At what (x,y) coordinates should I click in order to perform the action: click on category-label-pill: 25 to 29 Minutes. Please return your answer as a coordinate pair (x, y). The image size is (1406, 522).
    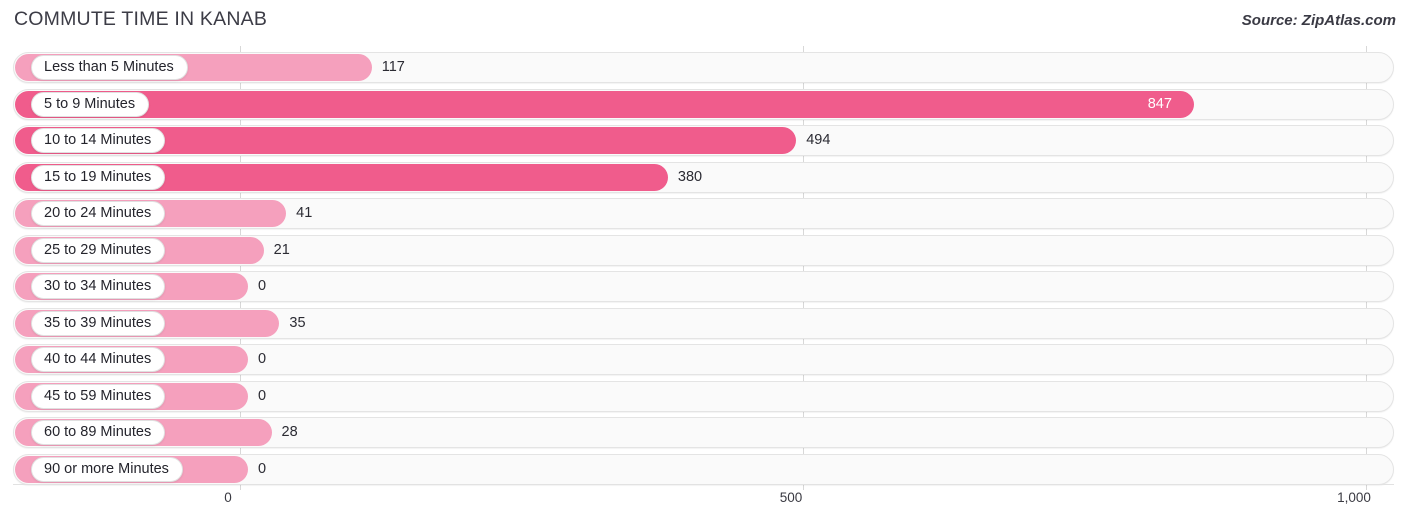
    Looking at the image, I should click on (98, 250).